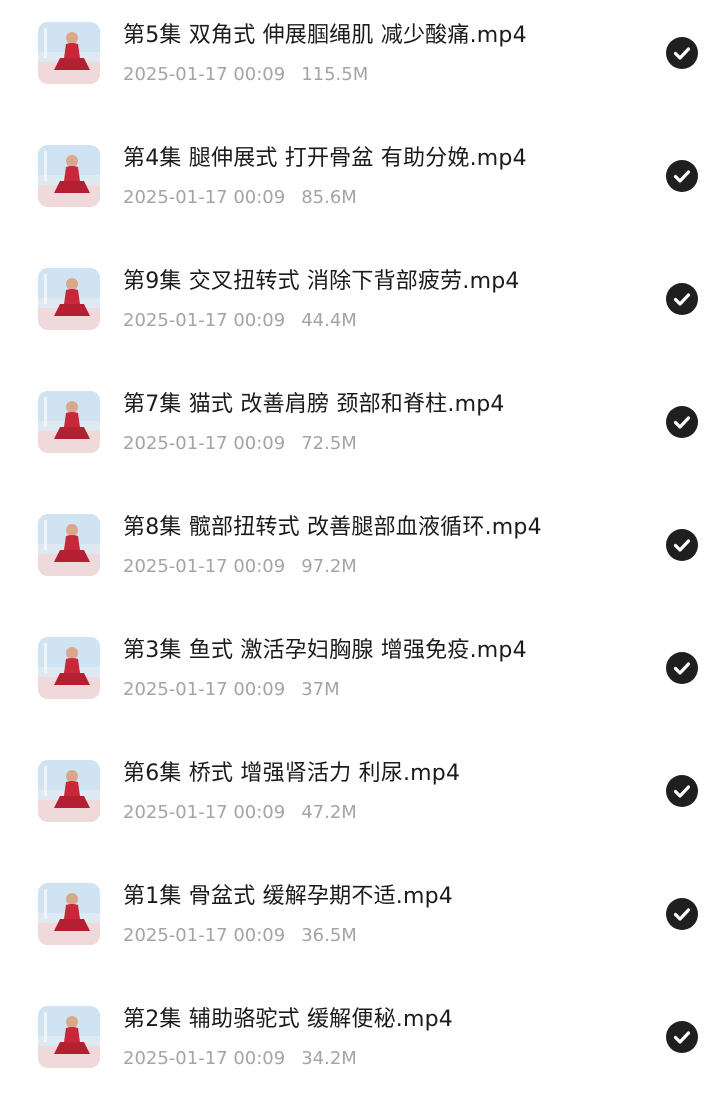  What do you see at coordinates (360, 1035) in the screenshot?
I see `file-row: 第2集 辅助骆驼式 缓解便秘.mp4 2025-01-17 00:09 34.2M` at bounding box center [360, 1035].